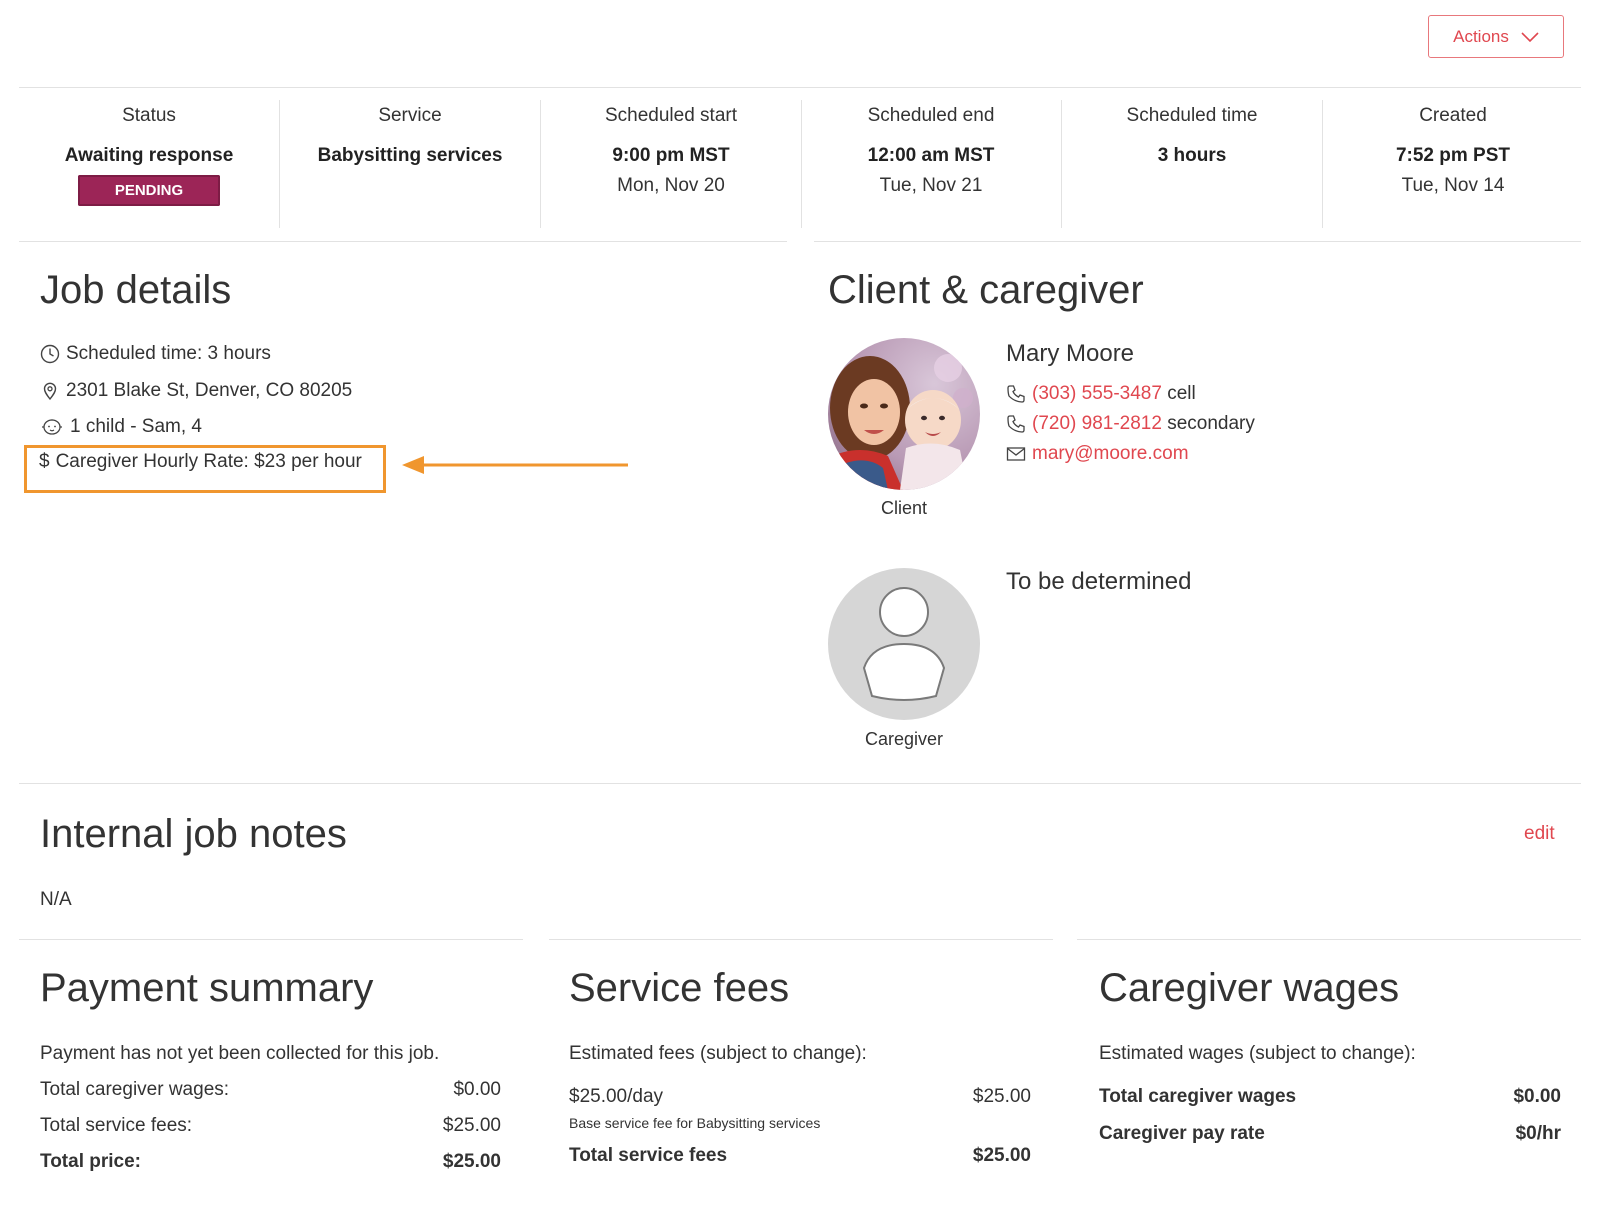 This screenshot has width=1600, height=1206. What do you see at coordinates (616, 1096) in the screenshot?
I see `fee-label: $25.00/day` at bounding box center [616, 1096].